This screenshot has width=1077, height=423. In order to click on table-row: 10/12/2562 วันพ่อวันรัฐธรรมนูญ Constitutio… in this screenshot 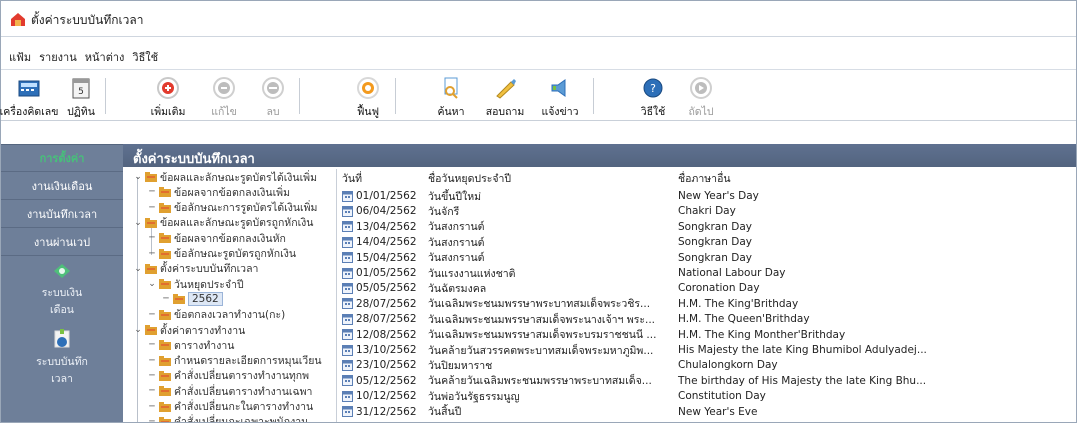, I will do `click(707, 396)`.